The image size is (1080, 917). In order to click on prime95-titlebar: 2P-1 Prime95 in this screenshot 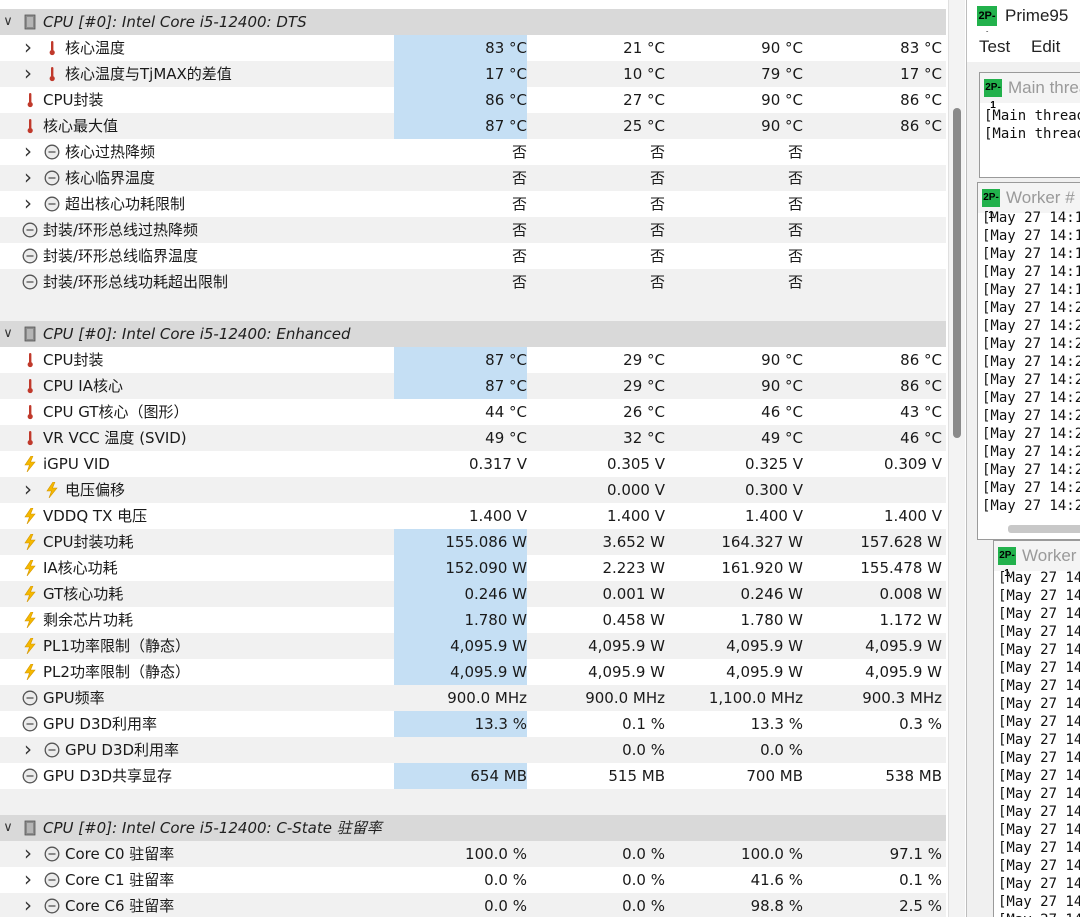, I will do `click(1023, 21)`.